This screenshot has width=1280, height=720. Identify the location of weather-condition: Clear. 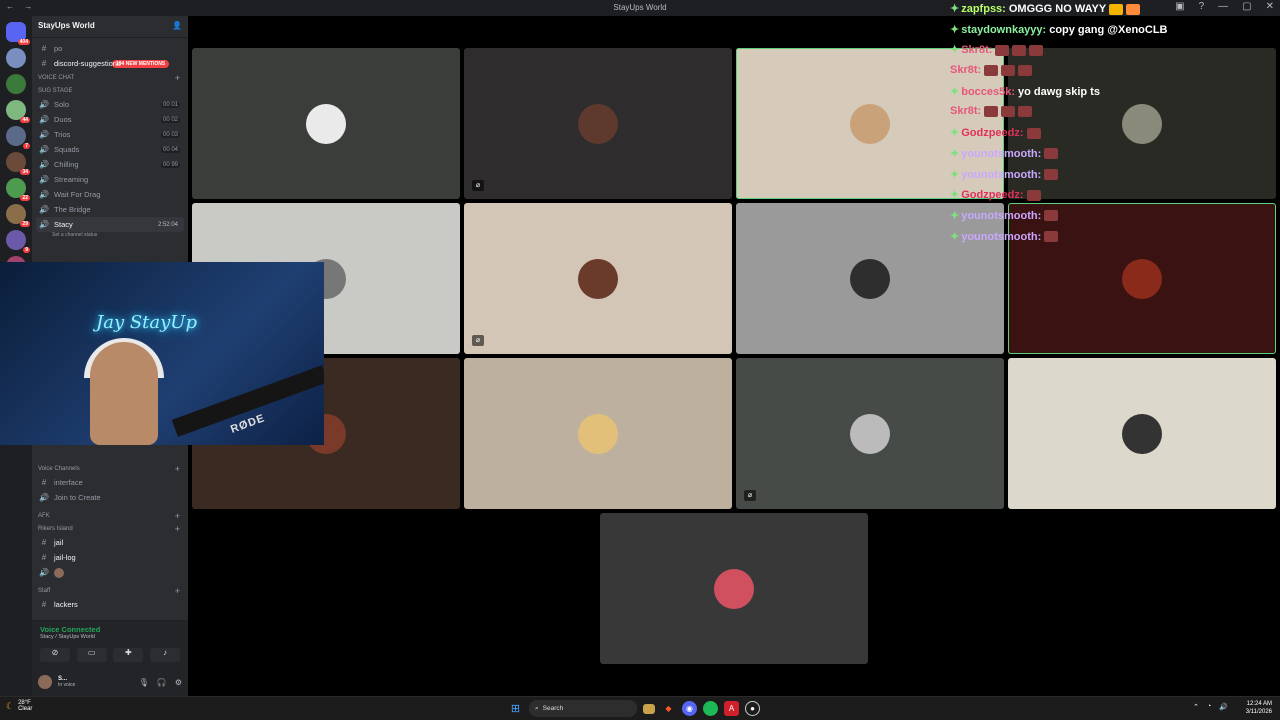
(25, 709).